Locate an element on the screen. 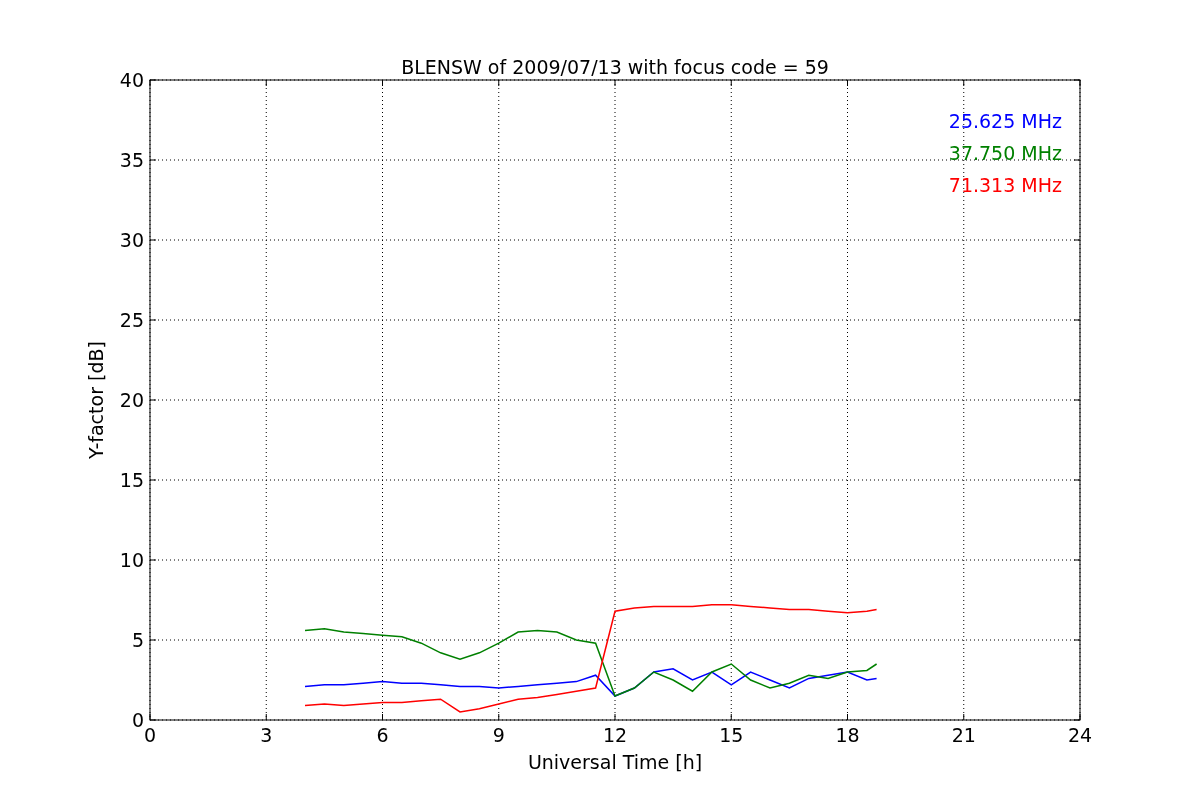 The width and height of the screenshot is (1200, 800). tick-label: 12 is located at coordinates (615, 735).